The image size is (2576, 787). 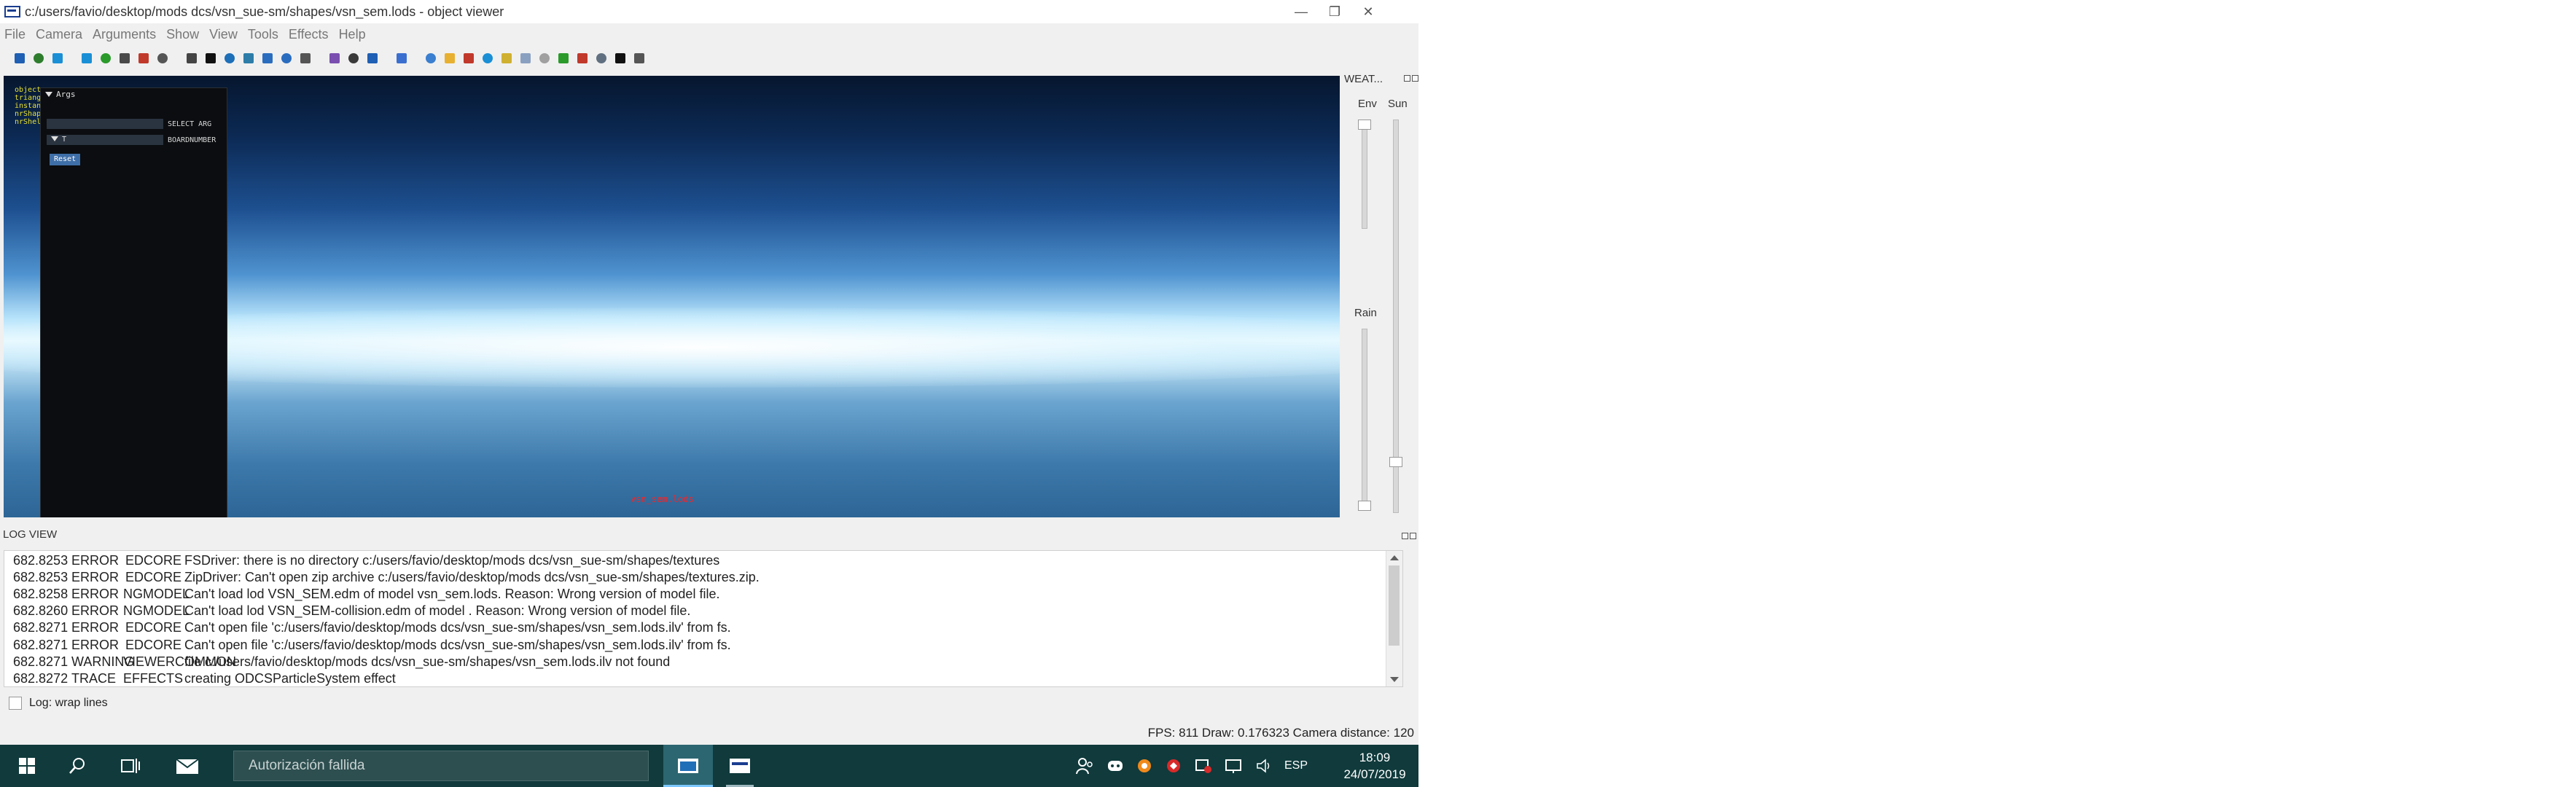 What do you see at coordinates (1394, 679) in the screenshot?
I see `scroll-down-icon` at bounding box center [1394, 679].